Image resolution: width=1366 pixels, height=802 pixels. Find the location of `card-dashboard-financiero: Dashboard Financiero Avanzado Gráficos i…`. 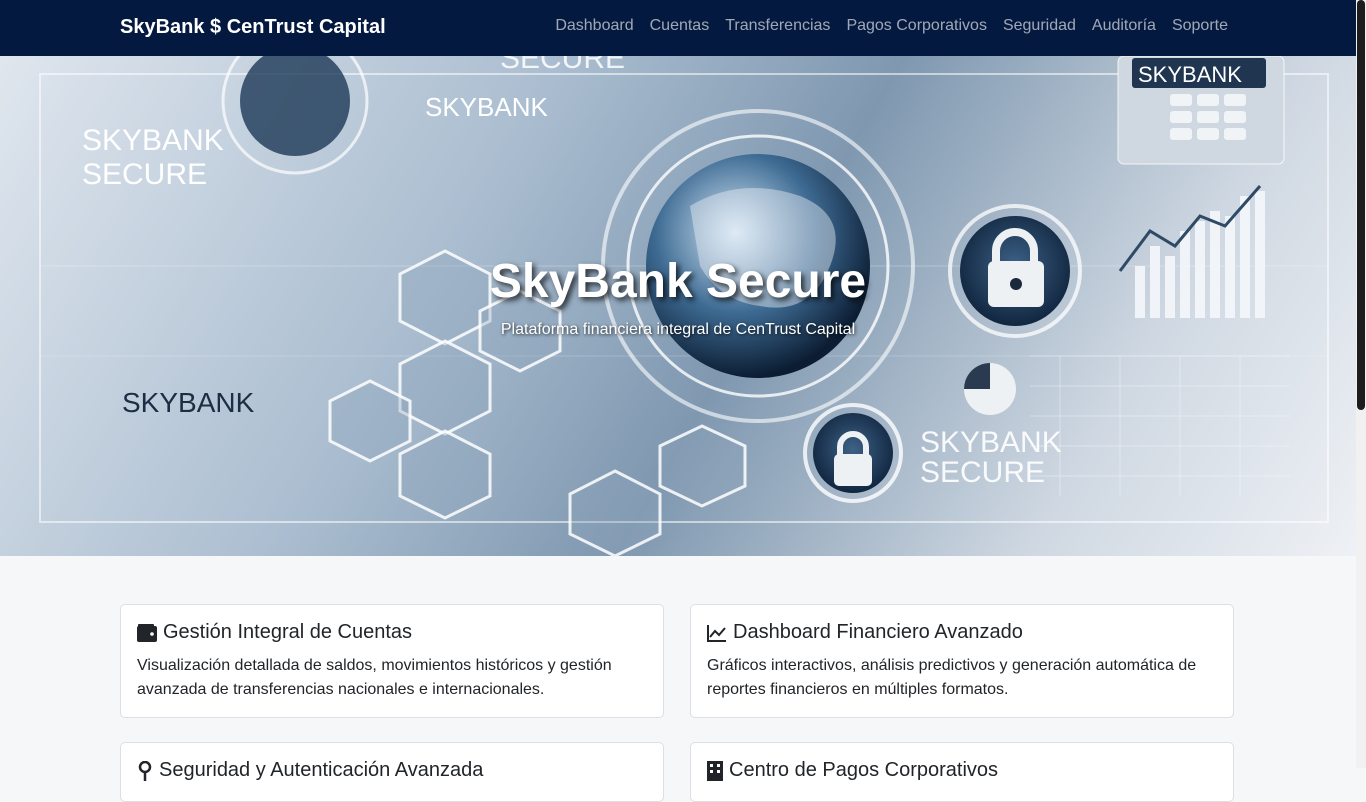

card-dashboard-financiero: Dashboard Financiero Avanzado Gráficos i… is located at coordinates (962, 661).